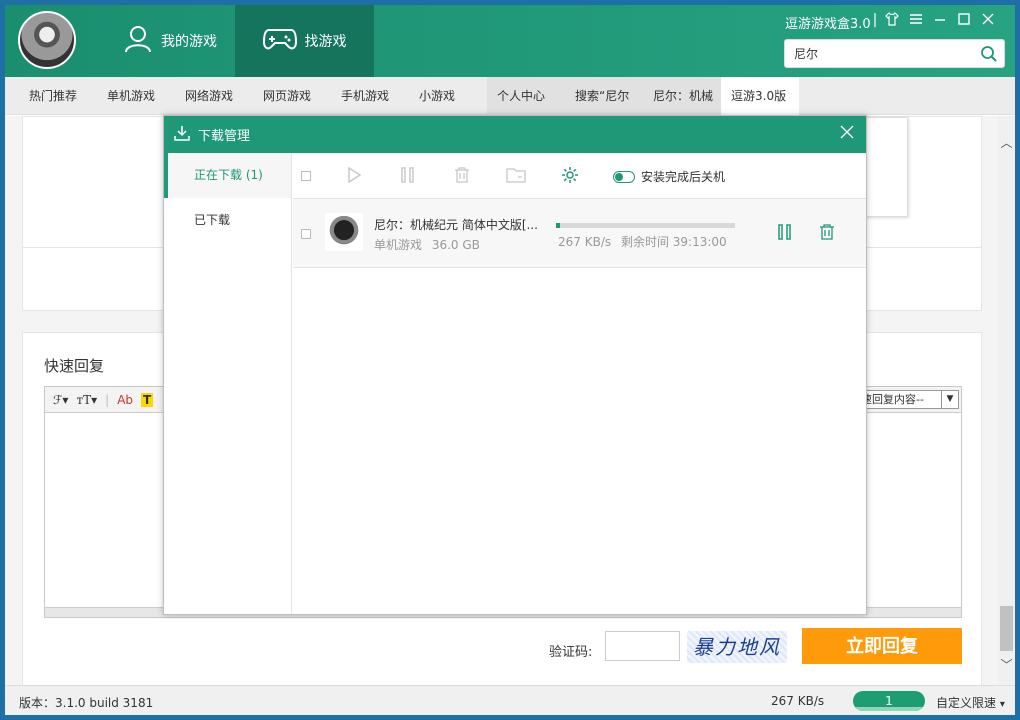  Describe the element at coordinates (1006, 400) in the screenshot. I see `page-scrollbar: ︿ ﹀` at that location.